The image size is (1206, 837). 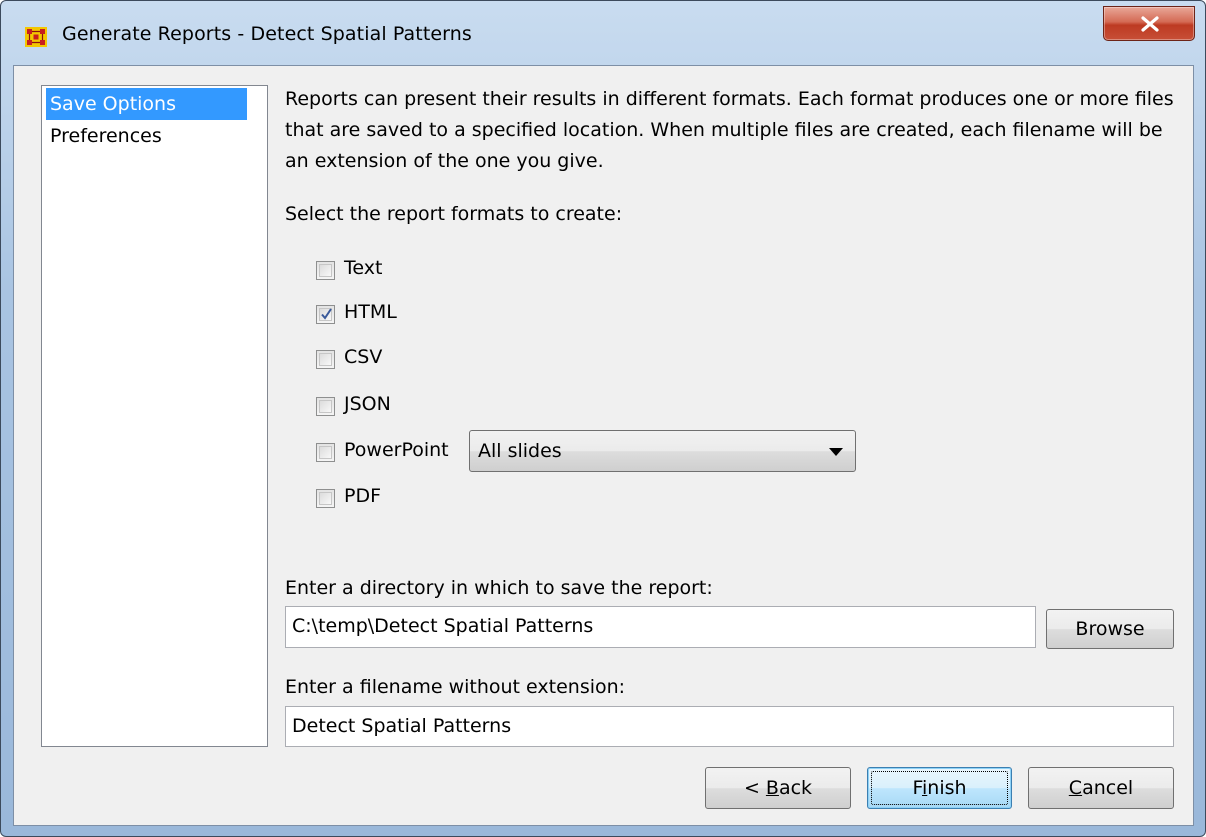 What do you see at coordinates (1075, 788) in the screenshot?
I see `cancel-mnemonic: C` at bounding box center [1075, 788].